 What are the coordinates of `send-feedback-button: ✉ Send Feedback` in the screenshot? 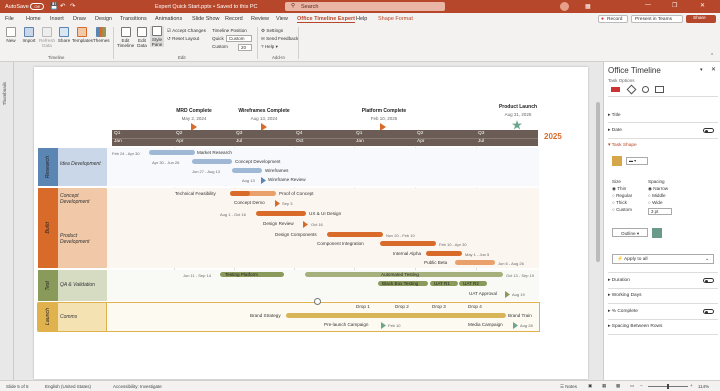 It's located at (279, 39).